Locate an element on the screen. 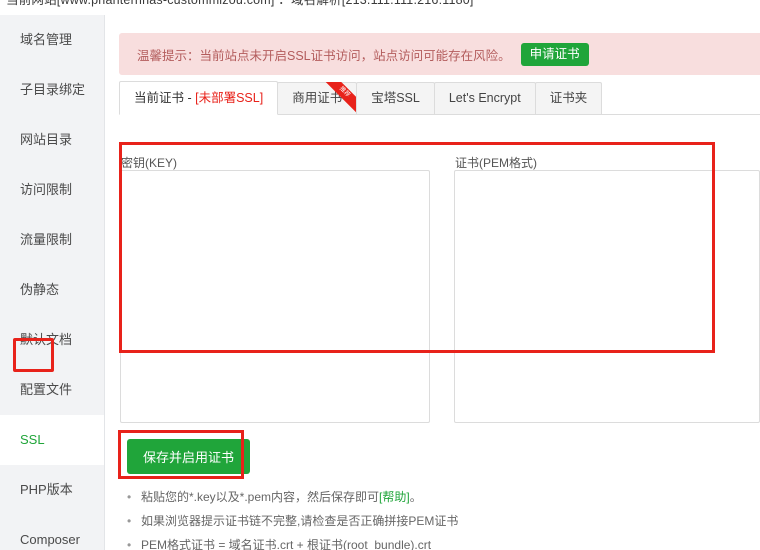 The height and width of the screenshot is (550, 760). sidebar-item-rewrite: 伪静态 is located at coordinates (52, 290).